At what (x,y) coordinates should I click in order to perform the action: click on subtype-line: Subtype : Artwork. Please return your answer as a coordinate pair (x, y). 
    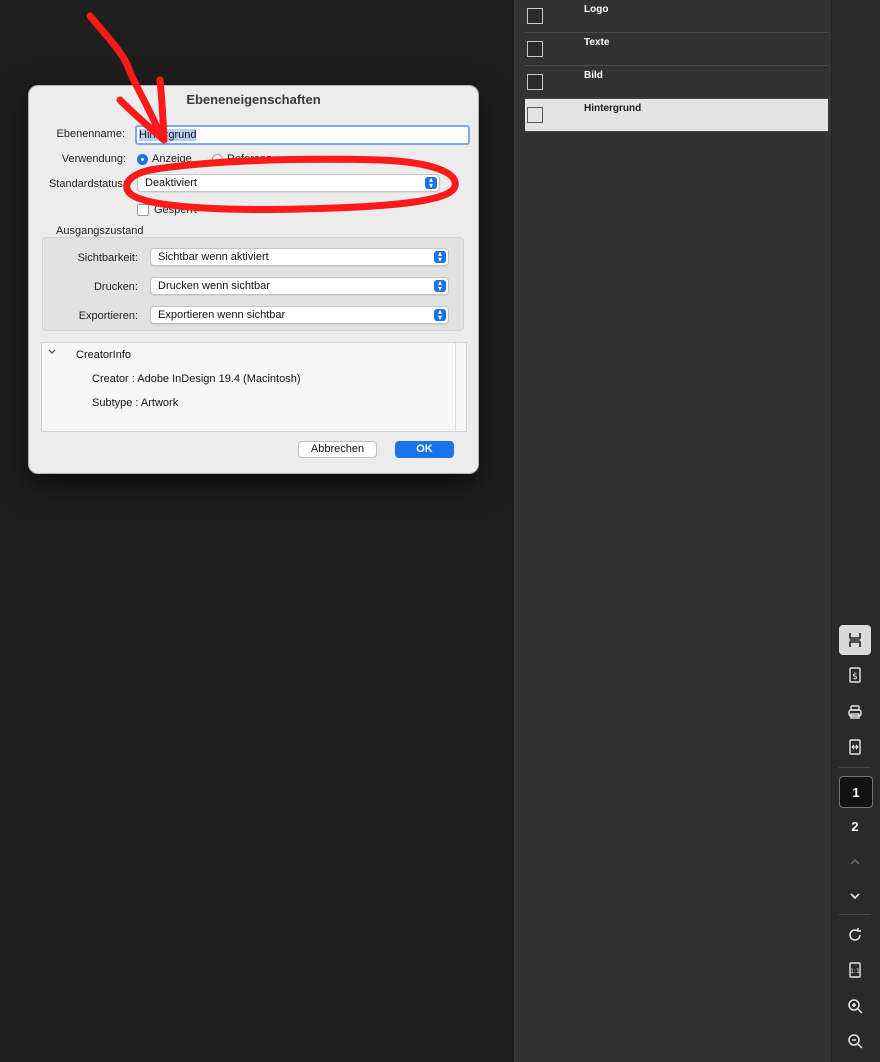
    Looking at the image, I should click on (135, 403).